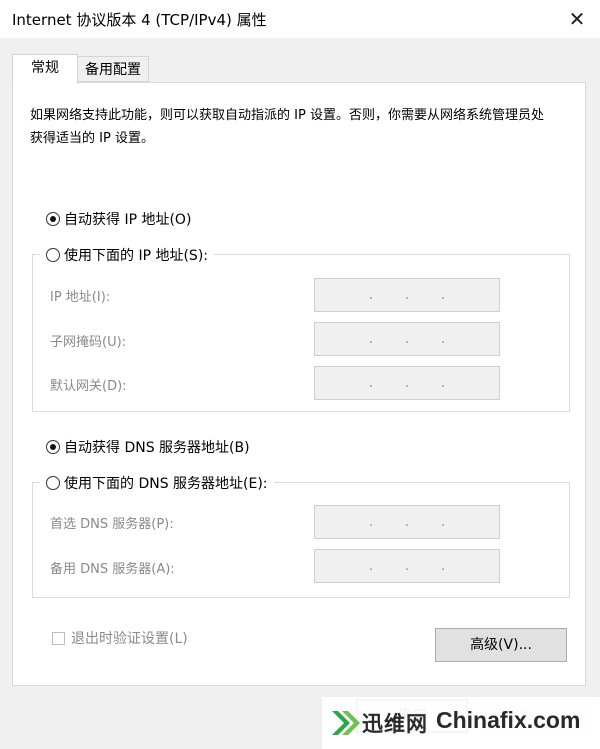 The image size is (600, 749). I want to click on auto-ip-radio: 自动获得 IP 地址(O), so click(118, 219).